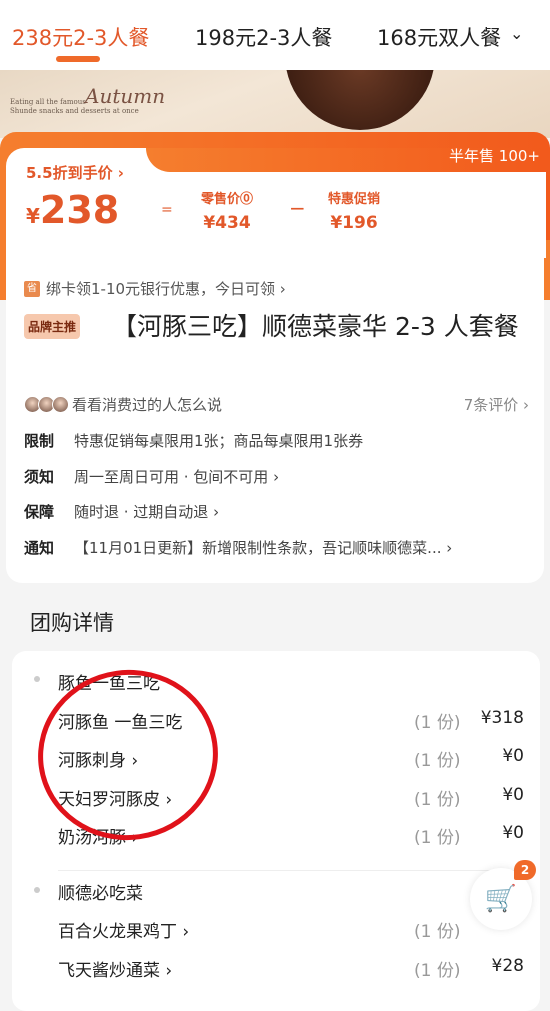 This screenshot has height=1011, width=550. Describe the element at coordinates (74, 111) in the screenshot. I see `banner-line2: Shunde snacks and desserts at once` at that location.